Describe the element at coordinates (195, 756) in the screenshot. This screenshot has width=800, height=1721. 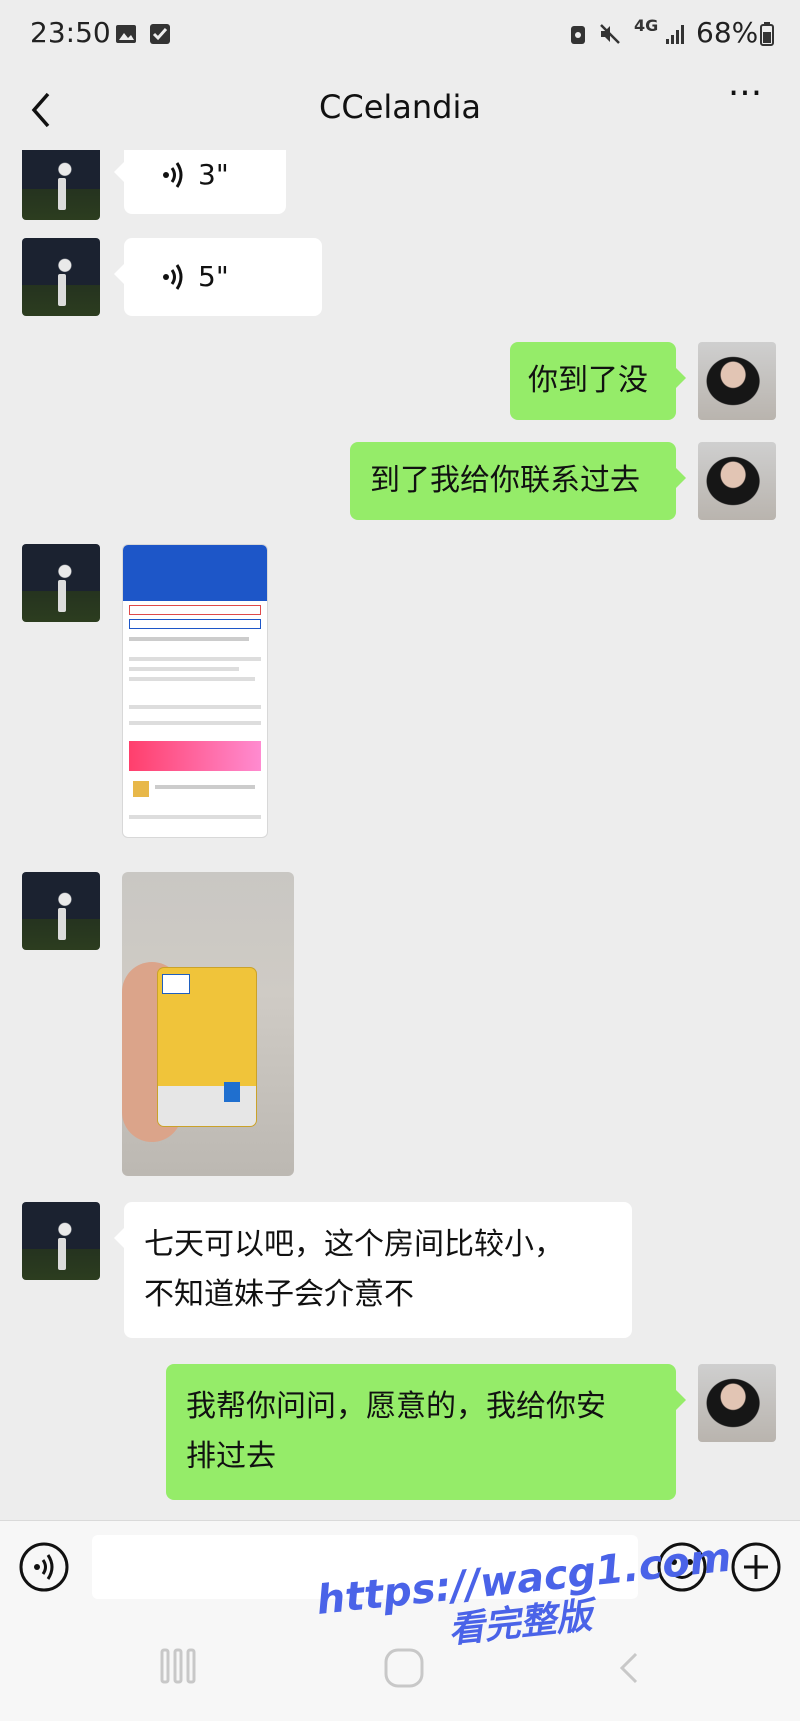
I see `screenshot-banner` at that location.